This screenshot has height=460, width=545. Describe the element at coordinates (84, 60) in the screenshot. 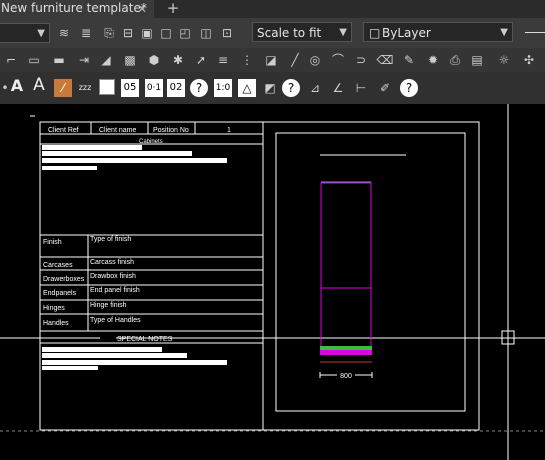

I see `move-icon: ⇥` at that location.